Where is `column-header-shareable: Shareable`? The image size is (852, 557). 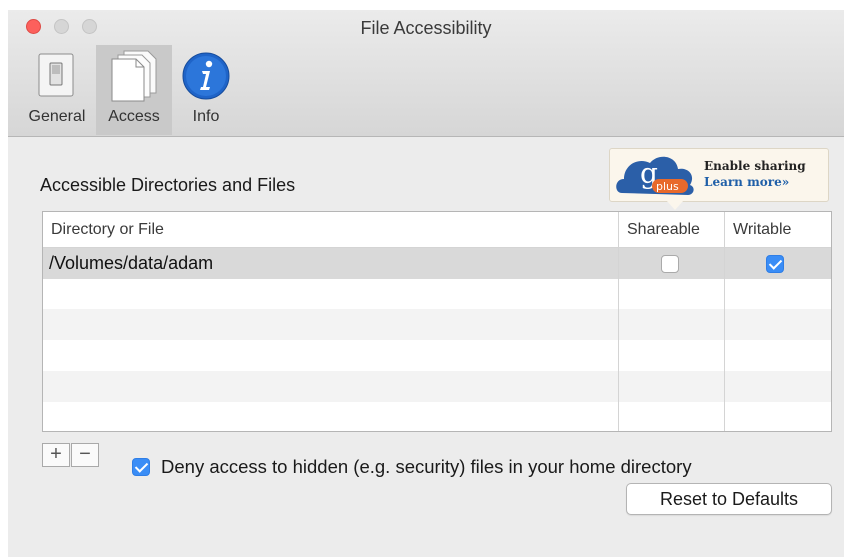
column-header-shareable: Shareable is located at coordinates (663, 230).